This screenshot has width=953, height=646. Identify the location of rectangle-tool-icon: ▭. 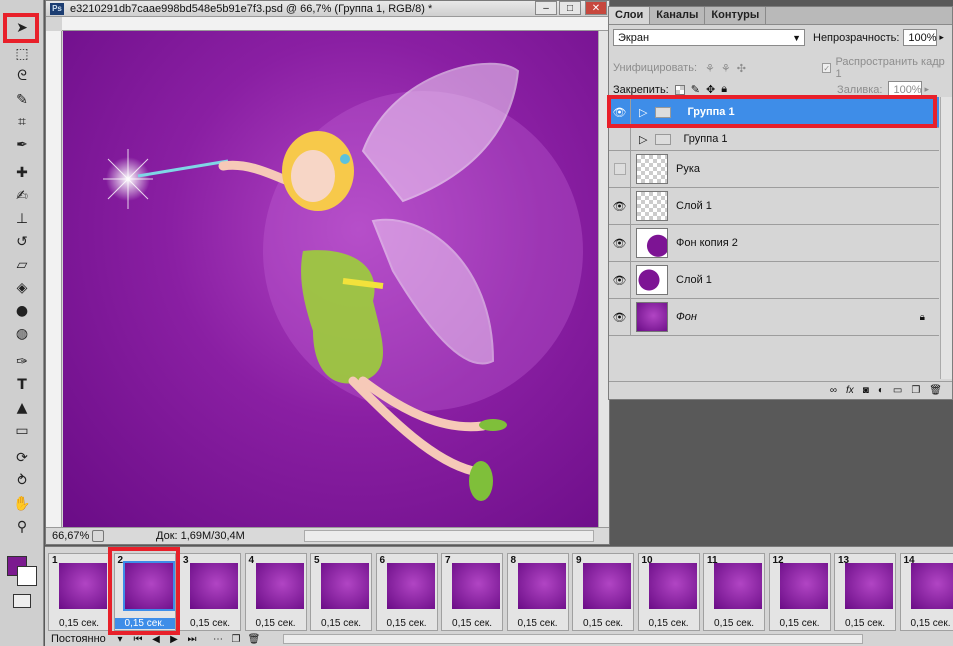
(22, 431).